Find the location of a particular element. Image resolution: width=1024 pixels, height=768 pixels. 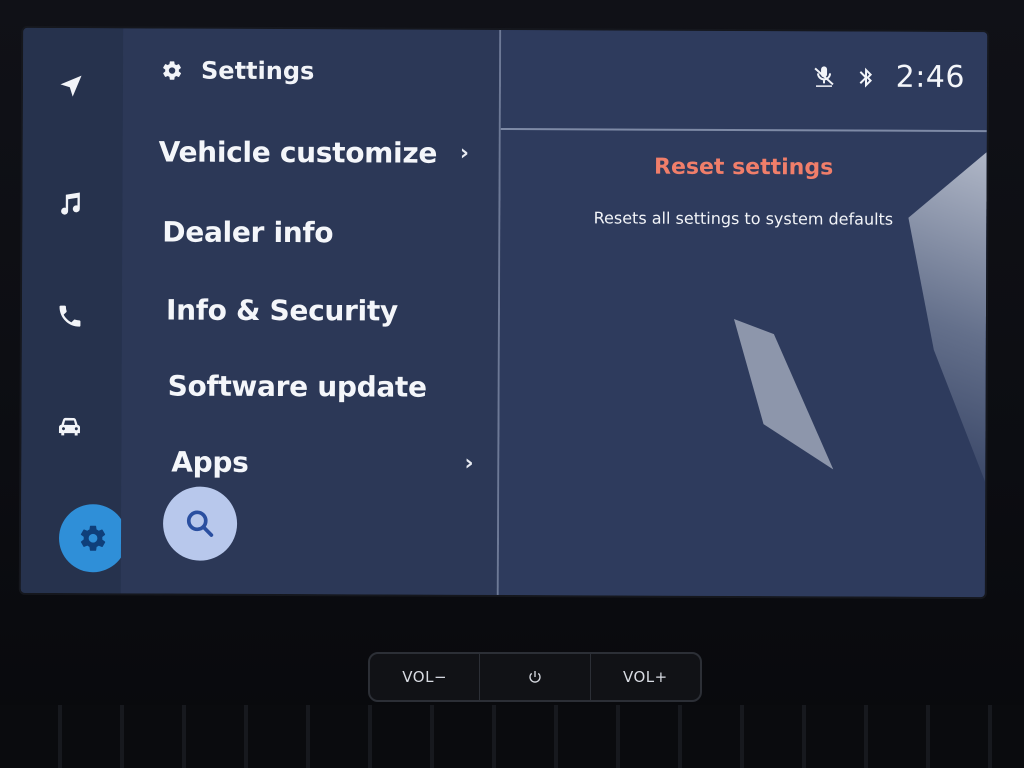

hardware-button-strip: VOL− VOL+ is located at coordinates (535, 677).